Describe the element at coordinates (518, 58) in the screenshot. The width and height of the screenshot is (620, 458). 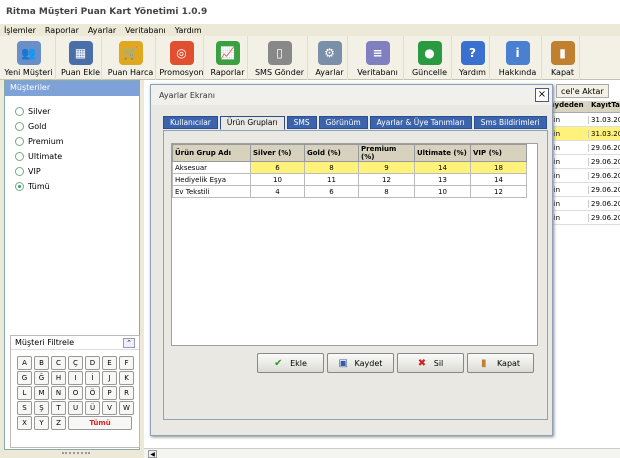
I see `toolbar-button-hakkında: i Hakkında` at that location.